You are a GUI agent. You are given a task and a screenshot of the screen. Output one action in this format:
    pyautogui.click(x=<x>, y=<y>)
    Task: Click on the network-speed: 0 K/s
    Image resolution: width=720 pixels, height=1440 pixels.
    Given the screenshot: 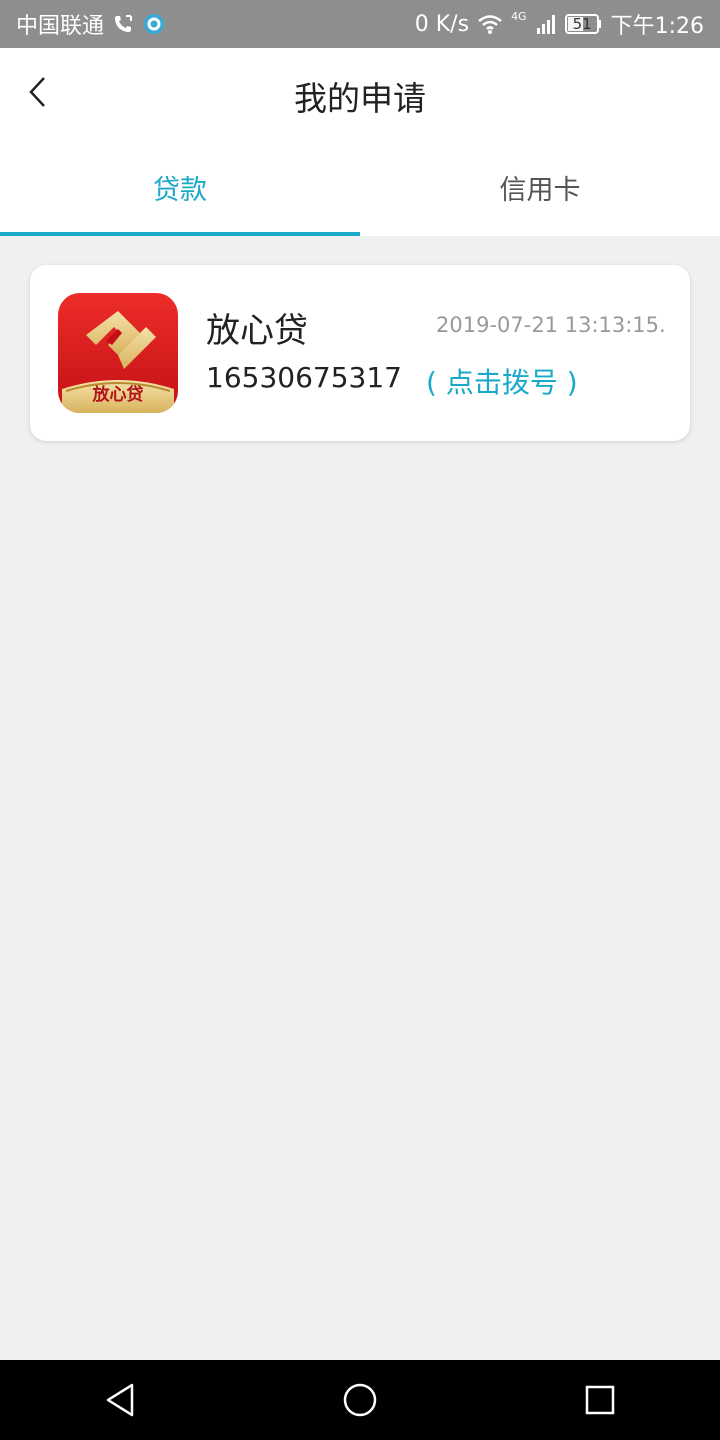 What is the action you would take?
    pyautogui.click(x=442, y=24)
    